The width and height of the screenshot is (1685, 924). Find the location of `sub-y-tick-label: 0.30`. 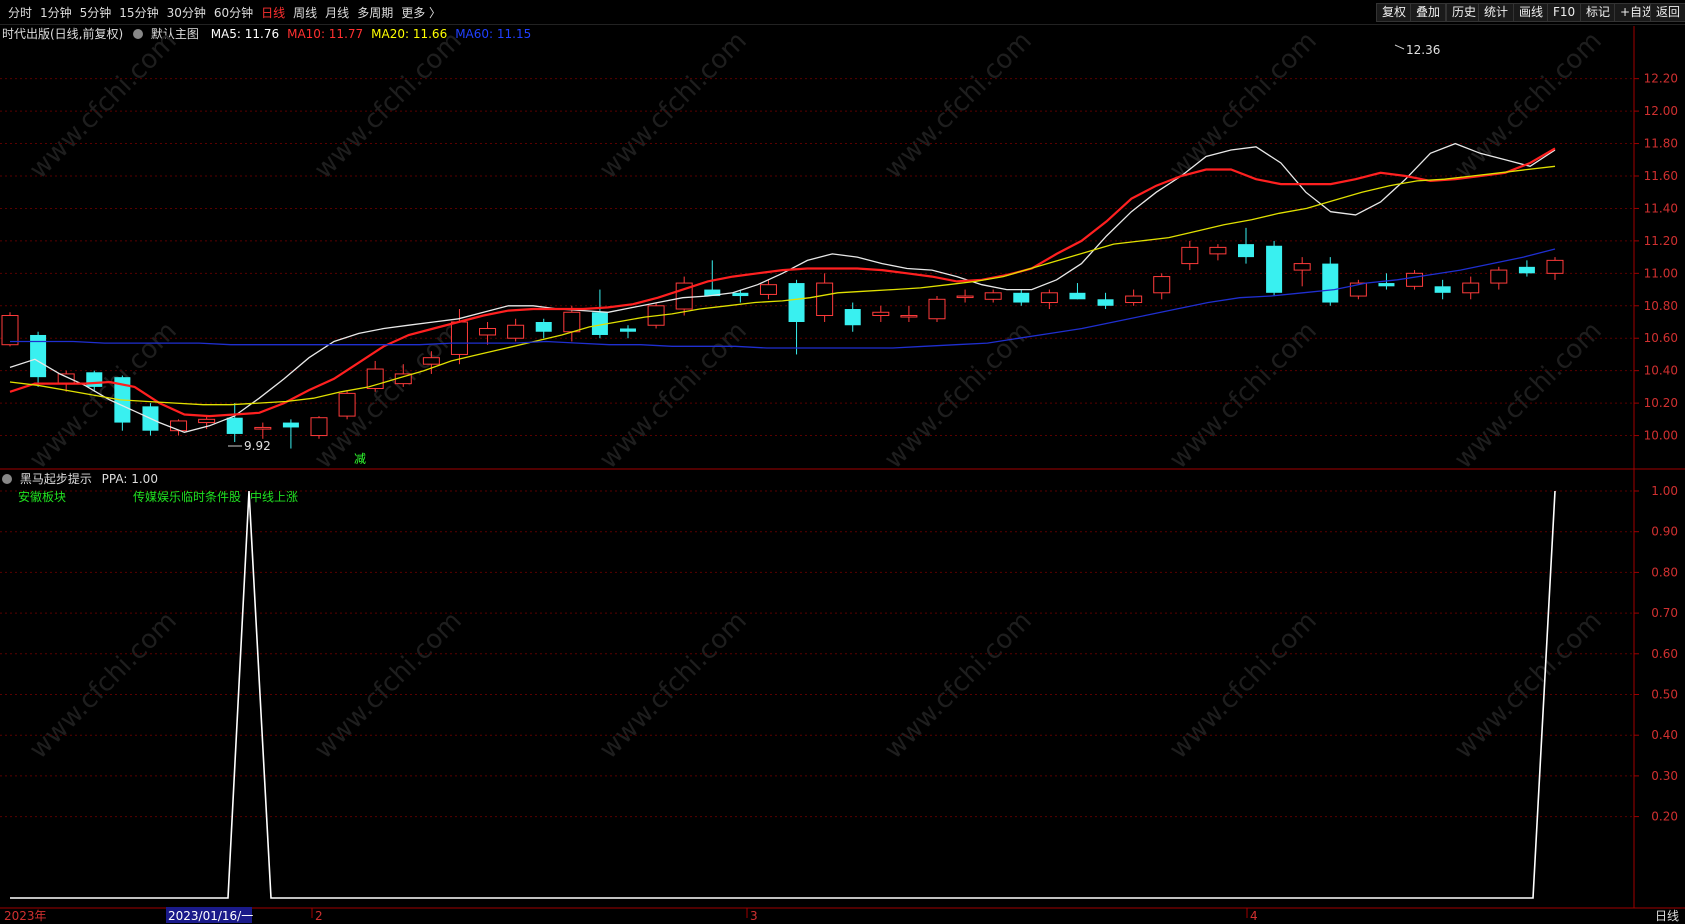

sub-y-tick-label: 0.30 is located at coordinates (1664, 776).